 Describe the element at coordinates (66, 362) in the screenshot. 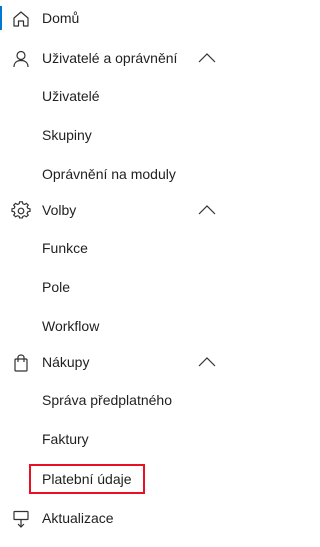

I see `nav-group-label: Nákupy` at that location.